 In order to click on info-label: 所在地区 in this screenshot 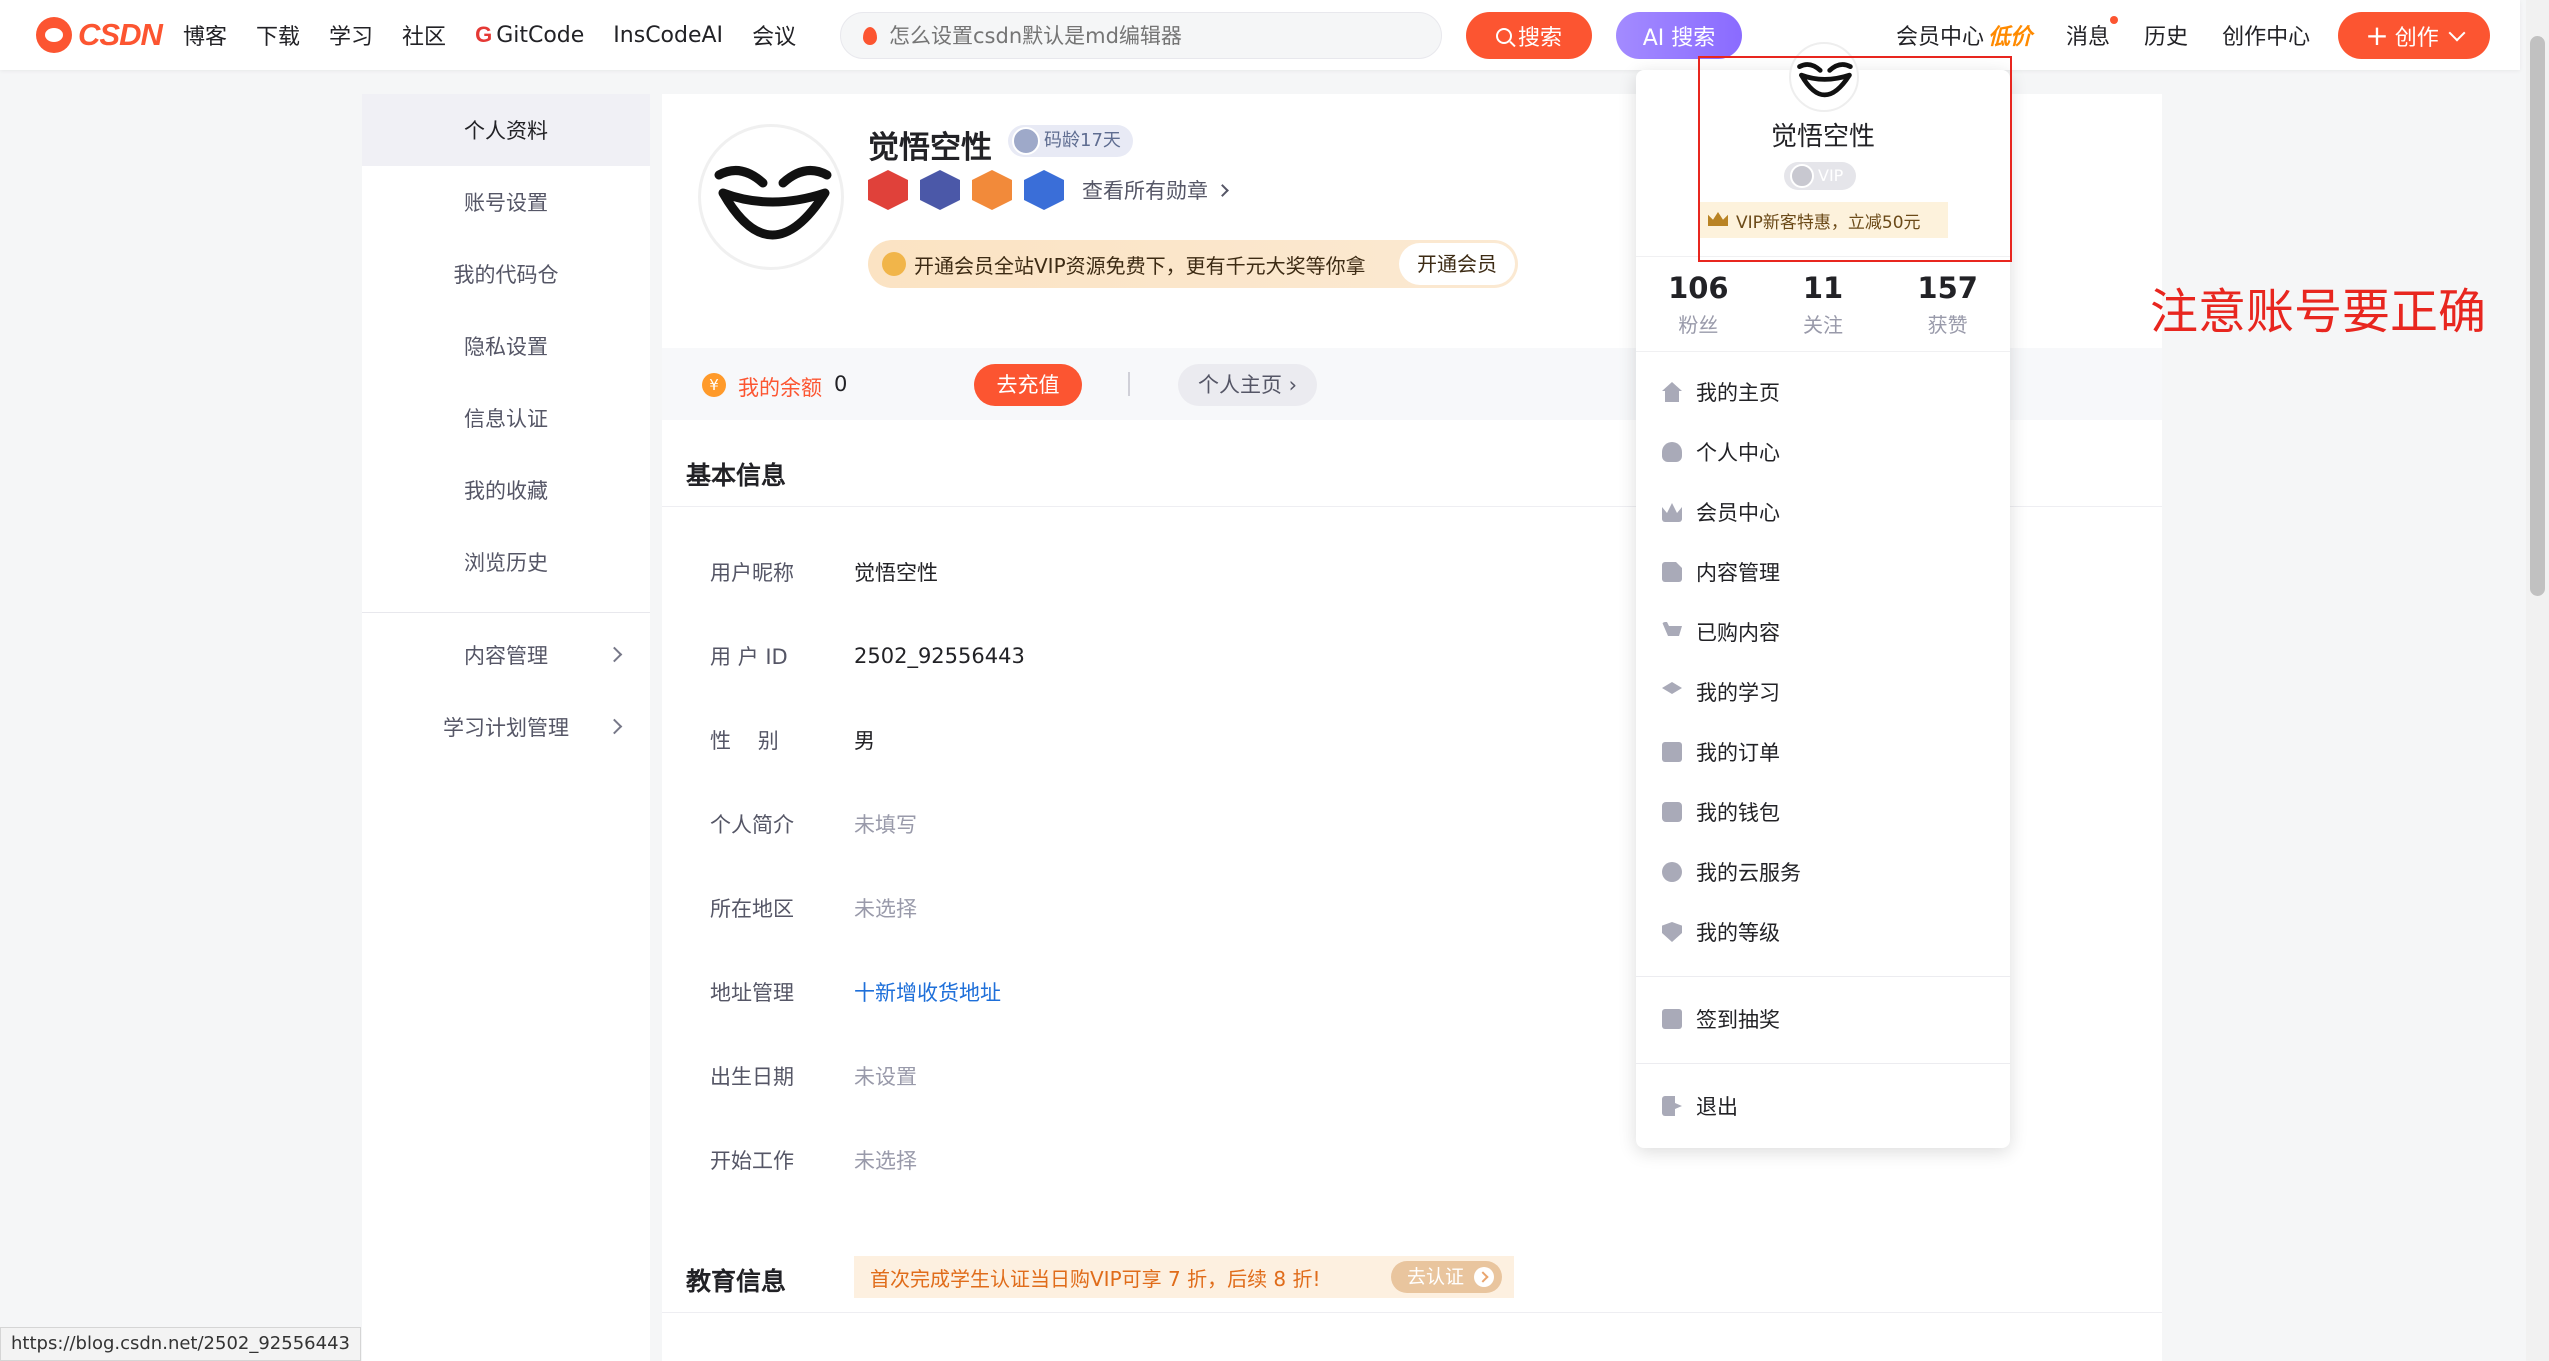, I will do `click(752, 909)`.